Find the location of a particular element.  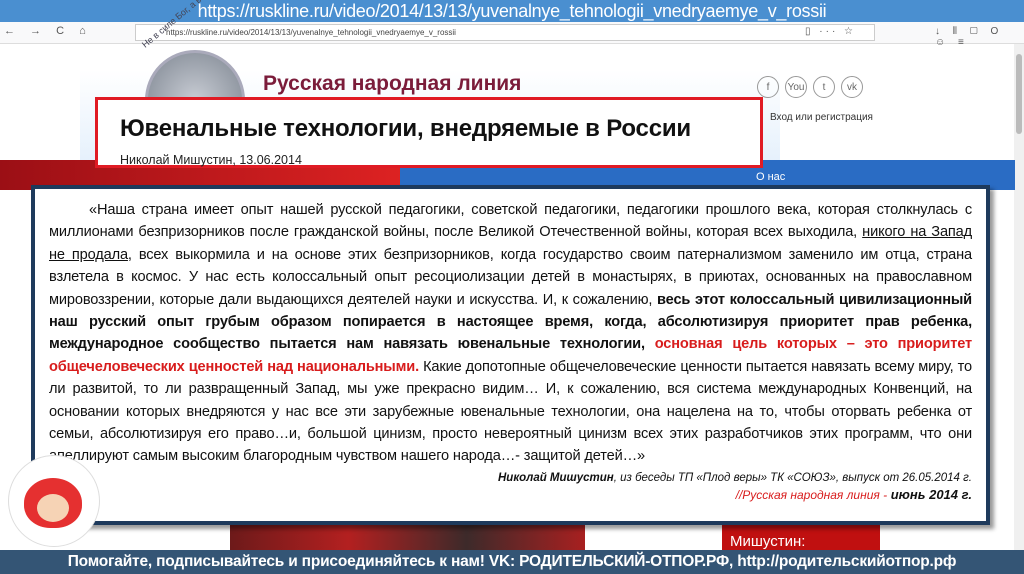

facebook-icon: f is located at coordinates (768, 87).